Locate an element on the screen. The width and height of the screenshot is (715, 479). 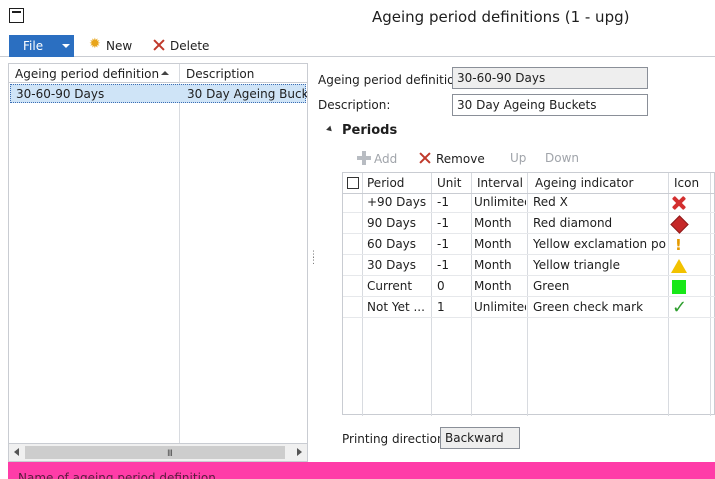
remove-button: Remove is located at coordinates (451, 158).